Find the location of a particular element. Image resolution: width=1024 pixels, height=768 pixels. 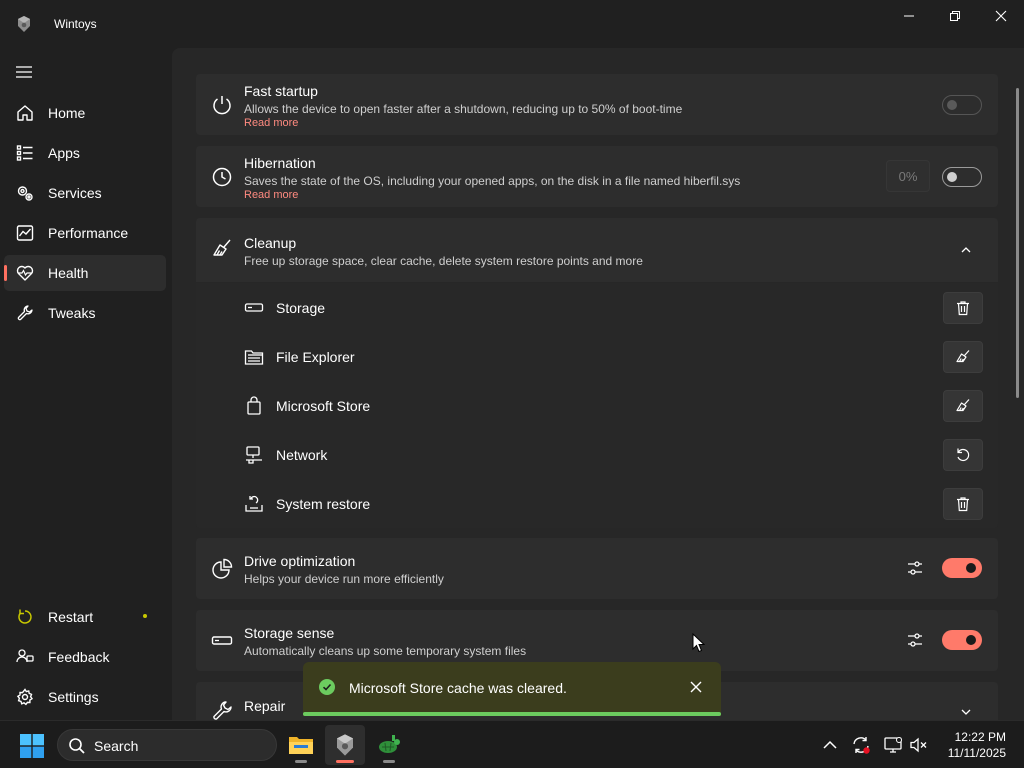

feedback-icon is located at coordinates (25, 656).